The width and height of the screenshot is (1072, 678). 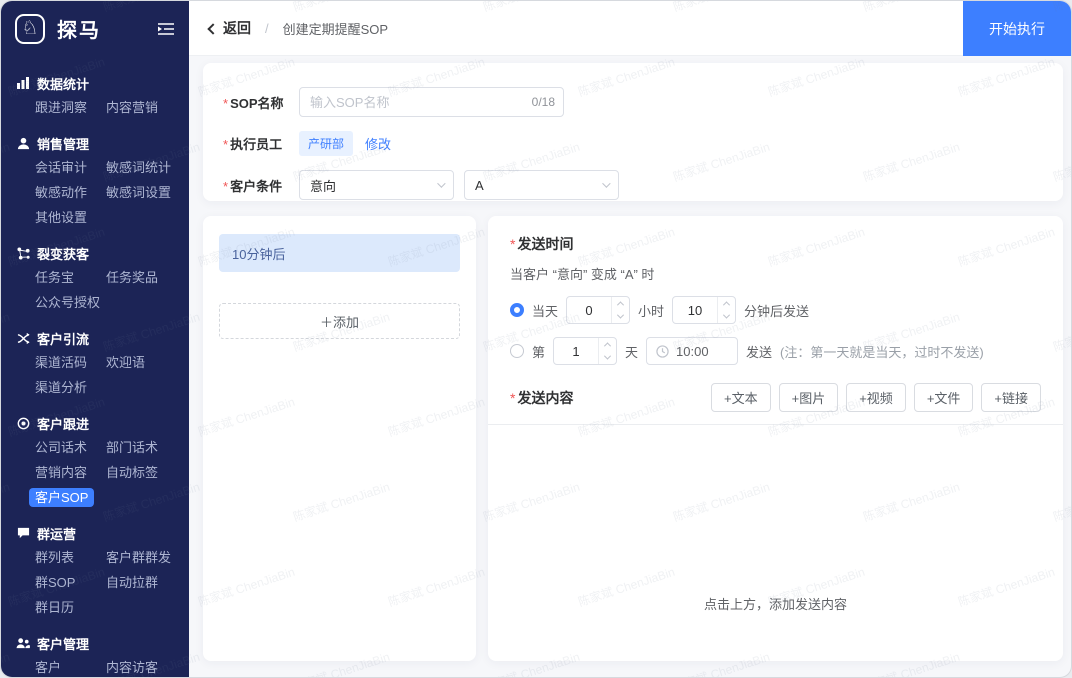 I want to click on sidebar-item-渠道分析: 渠道分析, so click(x=70, y=387).